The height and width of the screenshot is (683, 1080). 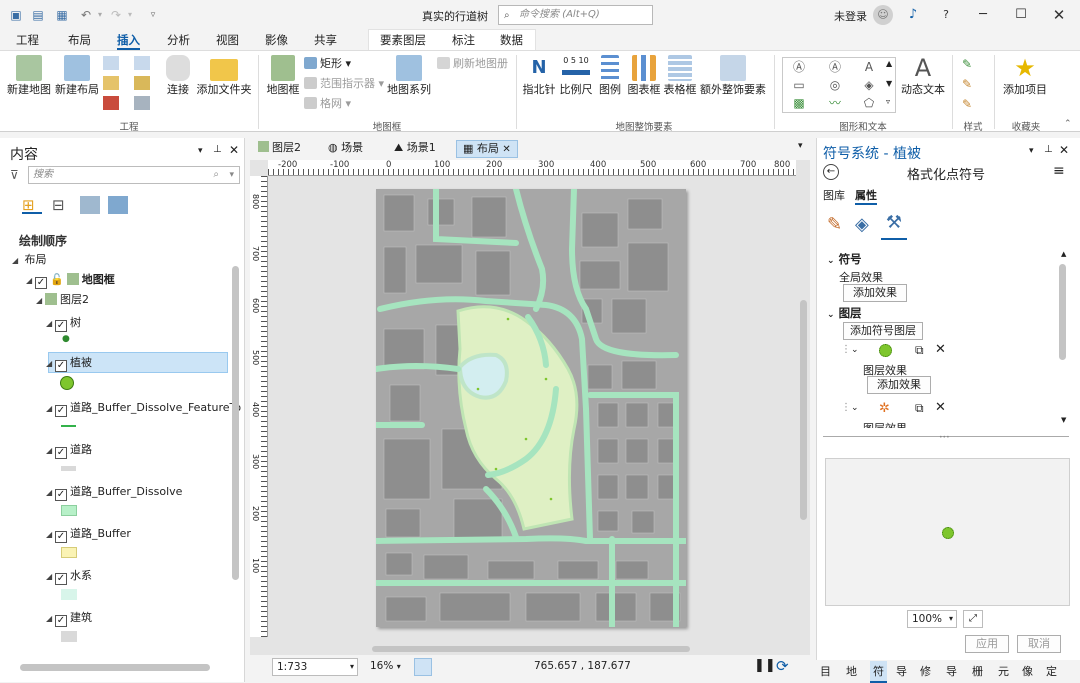 What do you see at coordinates (878, 672) in the screenshot?
I see `tab-symbology: 符` at bounding box center [878, 672].